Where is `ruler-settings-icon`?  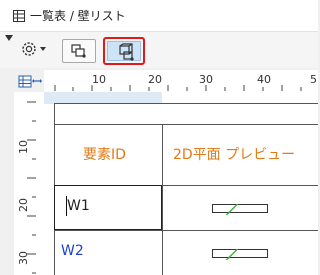
ruler-settings-icon is located at coordinates (29, 81).